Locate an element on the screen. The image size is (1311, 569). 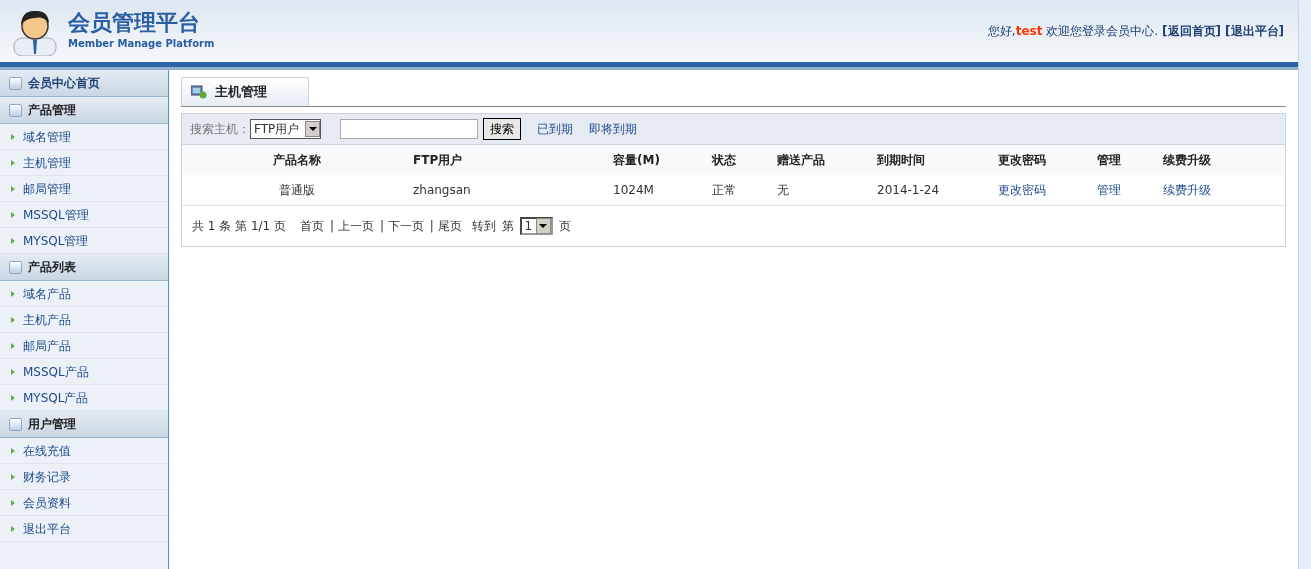
column-header: 管理 is located at coordinates (1129, 160).